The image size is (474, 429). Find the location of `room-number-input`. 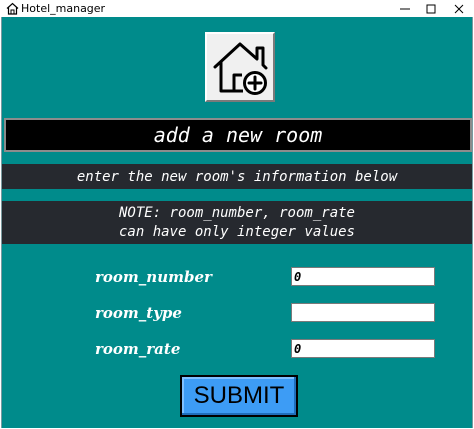

room-number-input is located at coordinates (363, 276).